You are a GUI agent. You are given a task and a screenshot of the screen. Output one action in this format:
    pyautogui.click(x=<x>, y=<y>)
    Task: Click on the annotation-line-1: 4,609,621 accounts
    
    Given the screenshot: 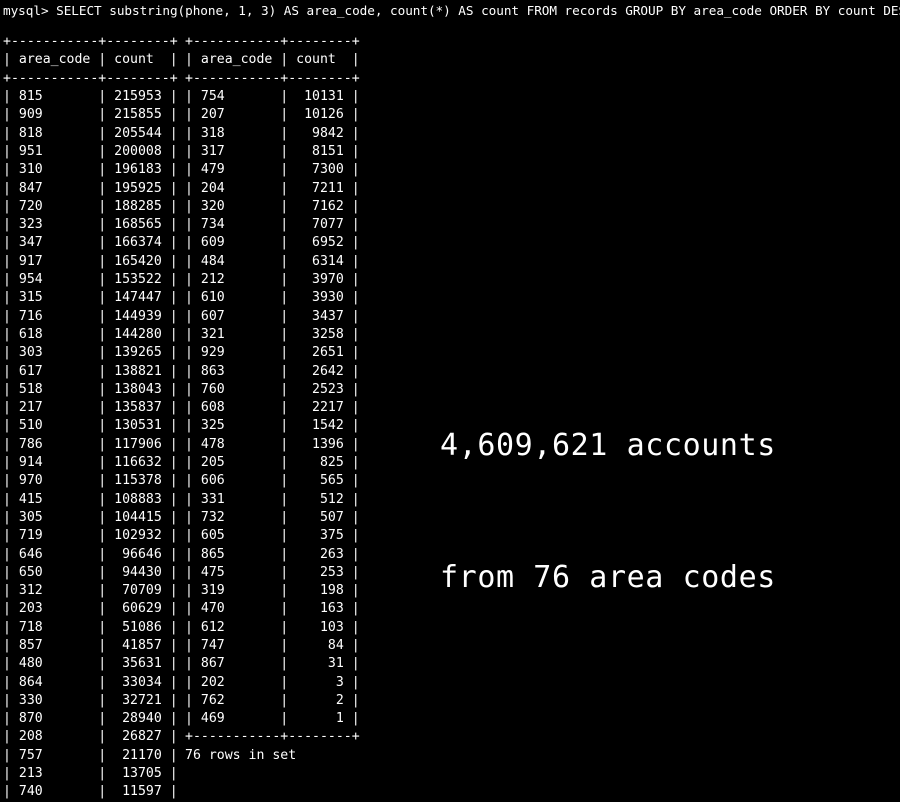 What is the action you would take?
    pyautogui.click(x=608, y=445)
    